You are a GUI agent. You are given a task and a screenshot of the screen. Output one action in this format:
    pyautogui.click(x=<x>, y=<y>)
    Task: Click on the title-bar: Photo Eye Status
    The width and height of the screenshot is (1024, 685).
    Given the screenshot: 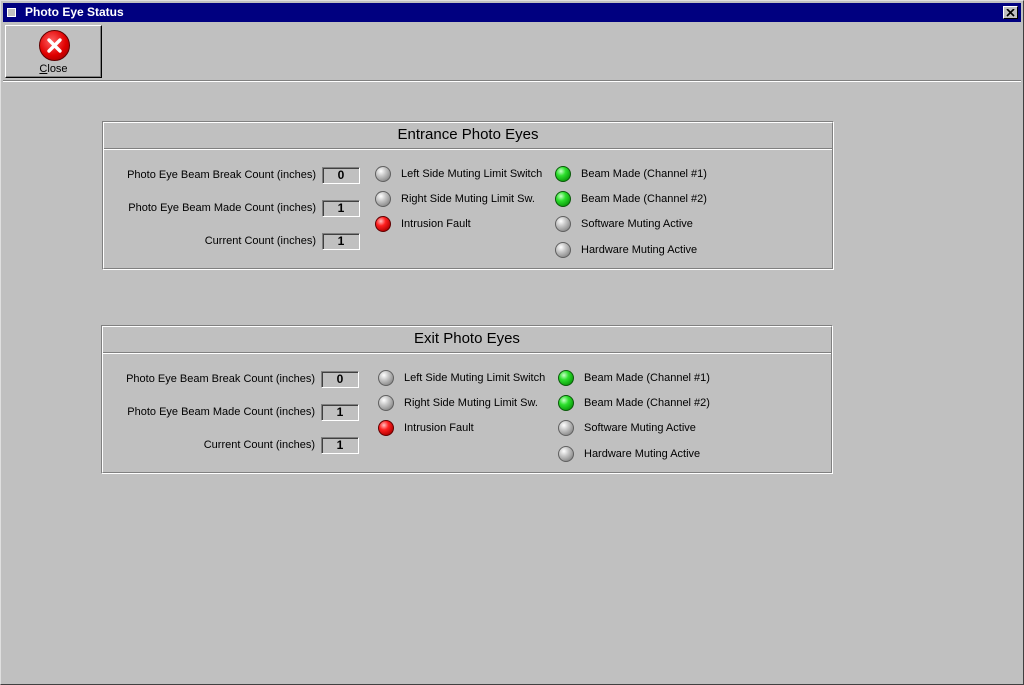 What is the action you would take?
    pyautogui.click(x=512, y=12)
    